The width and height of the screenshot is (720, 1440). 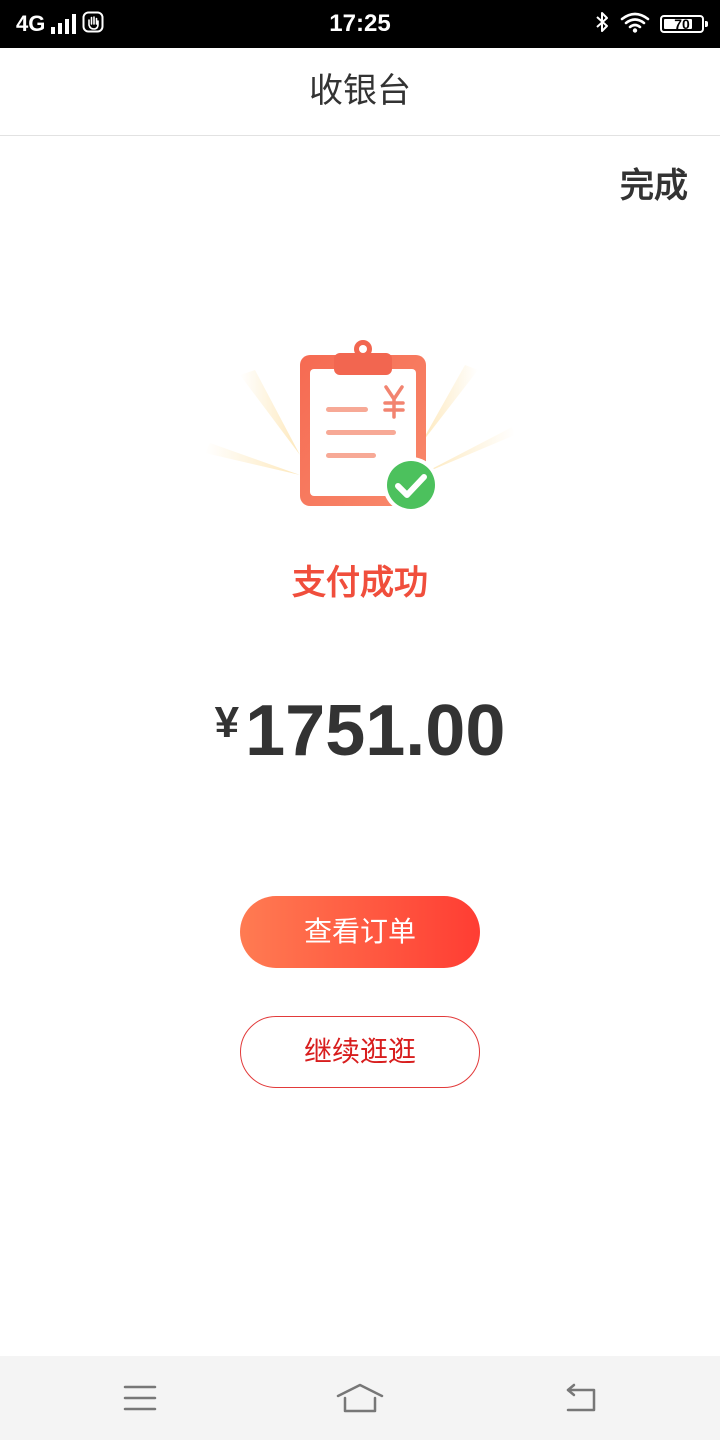 What do you see at coordinates (580, 1398) in the screenshot?
I see `back-icon` at bounding box center [580, 1398].